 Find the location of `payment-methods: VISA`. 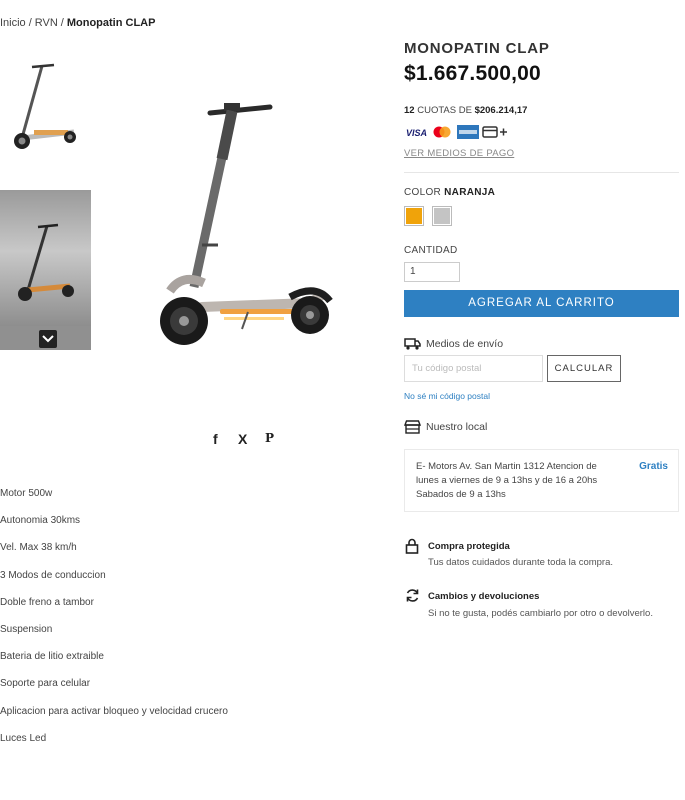

payment-methods: VISA is located at coordinates (464, 132).